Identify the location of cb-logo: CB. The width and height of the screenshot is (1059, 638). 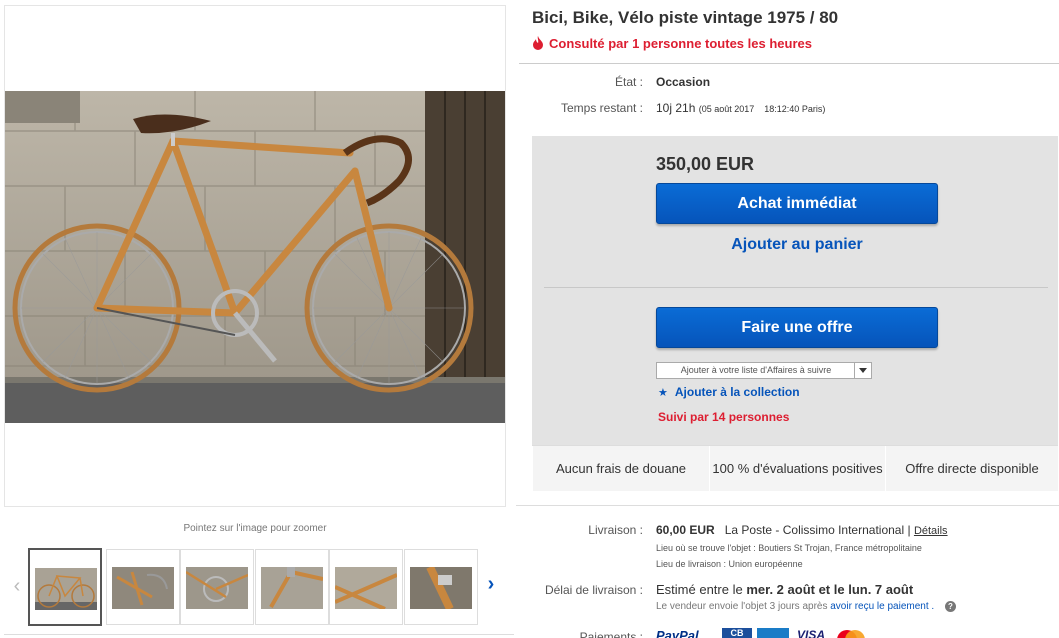
(737, 633).